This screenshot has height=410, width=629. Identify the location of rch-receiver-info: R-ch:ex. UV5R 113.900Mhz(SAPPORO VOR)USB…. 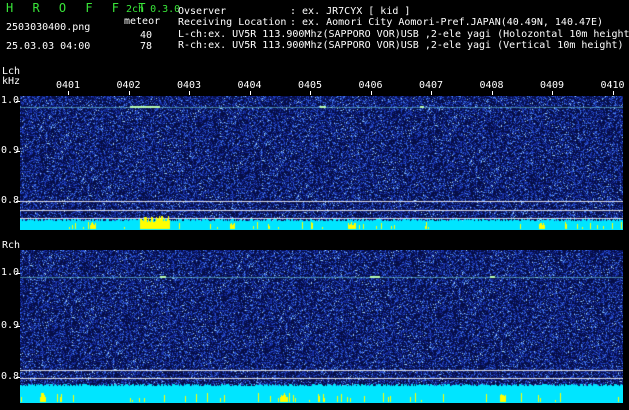
(401, 45).